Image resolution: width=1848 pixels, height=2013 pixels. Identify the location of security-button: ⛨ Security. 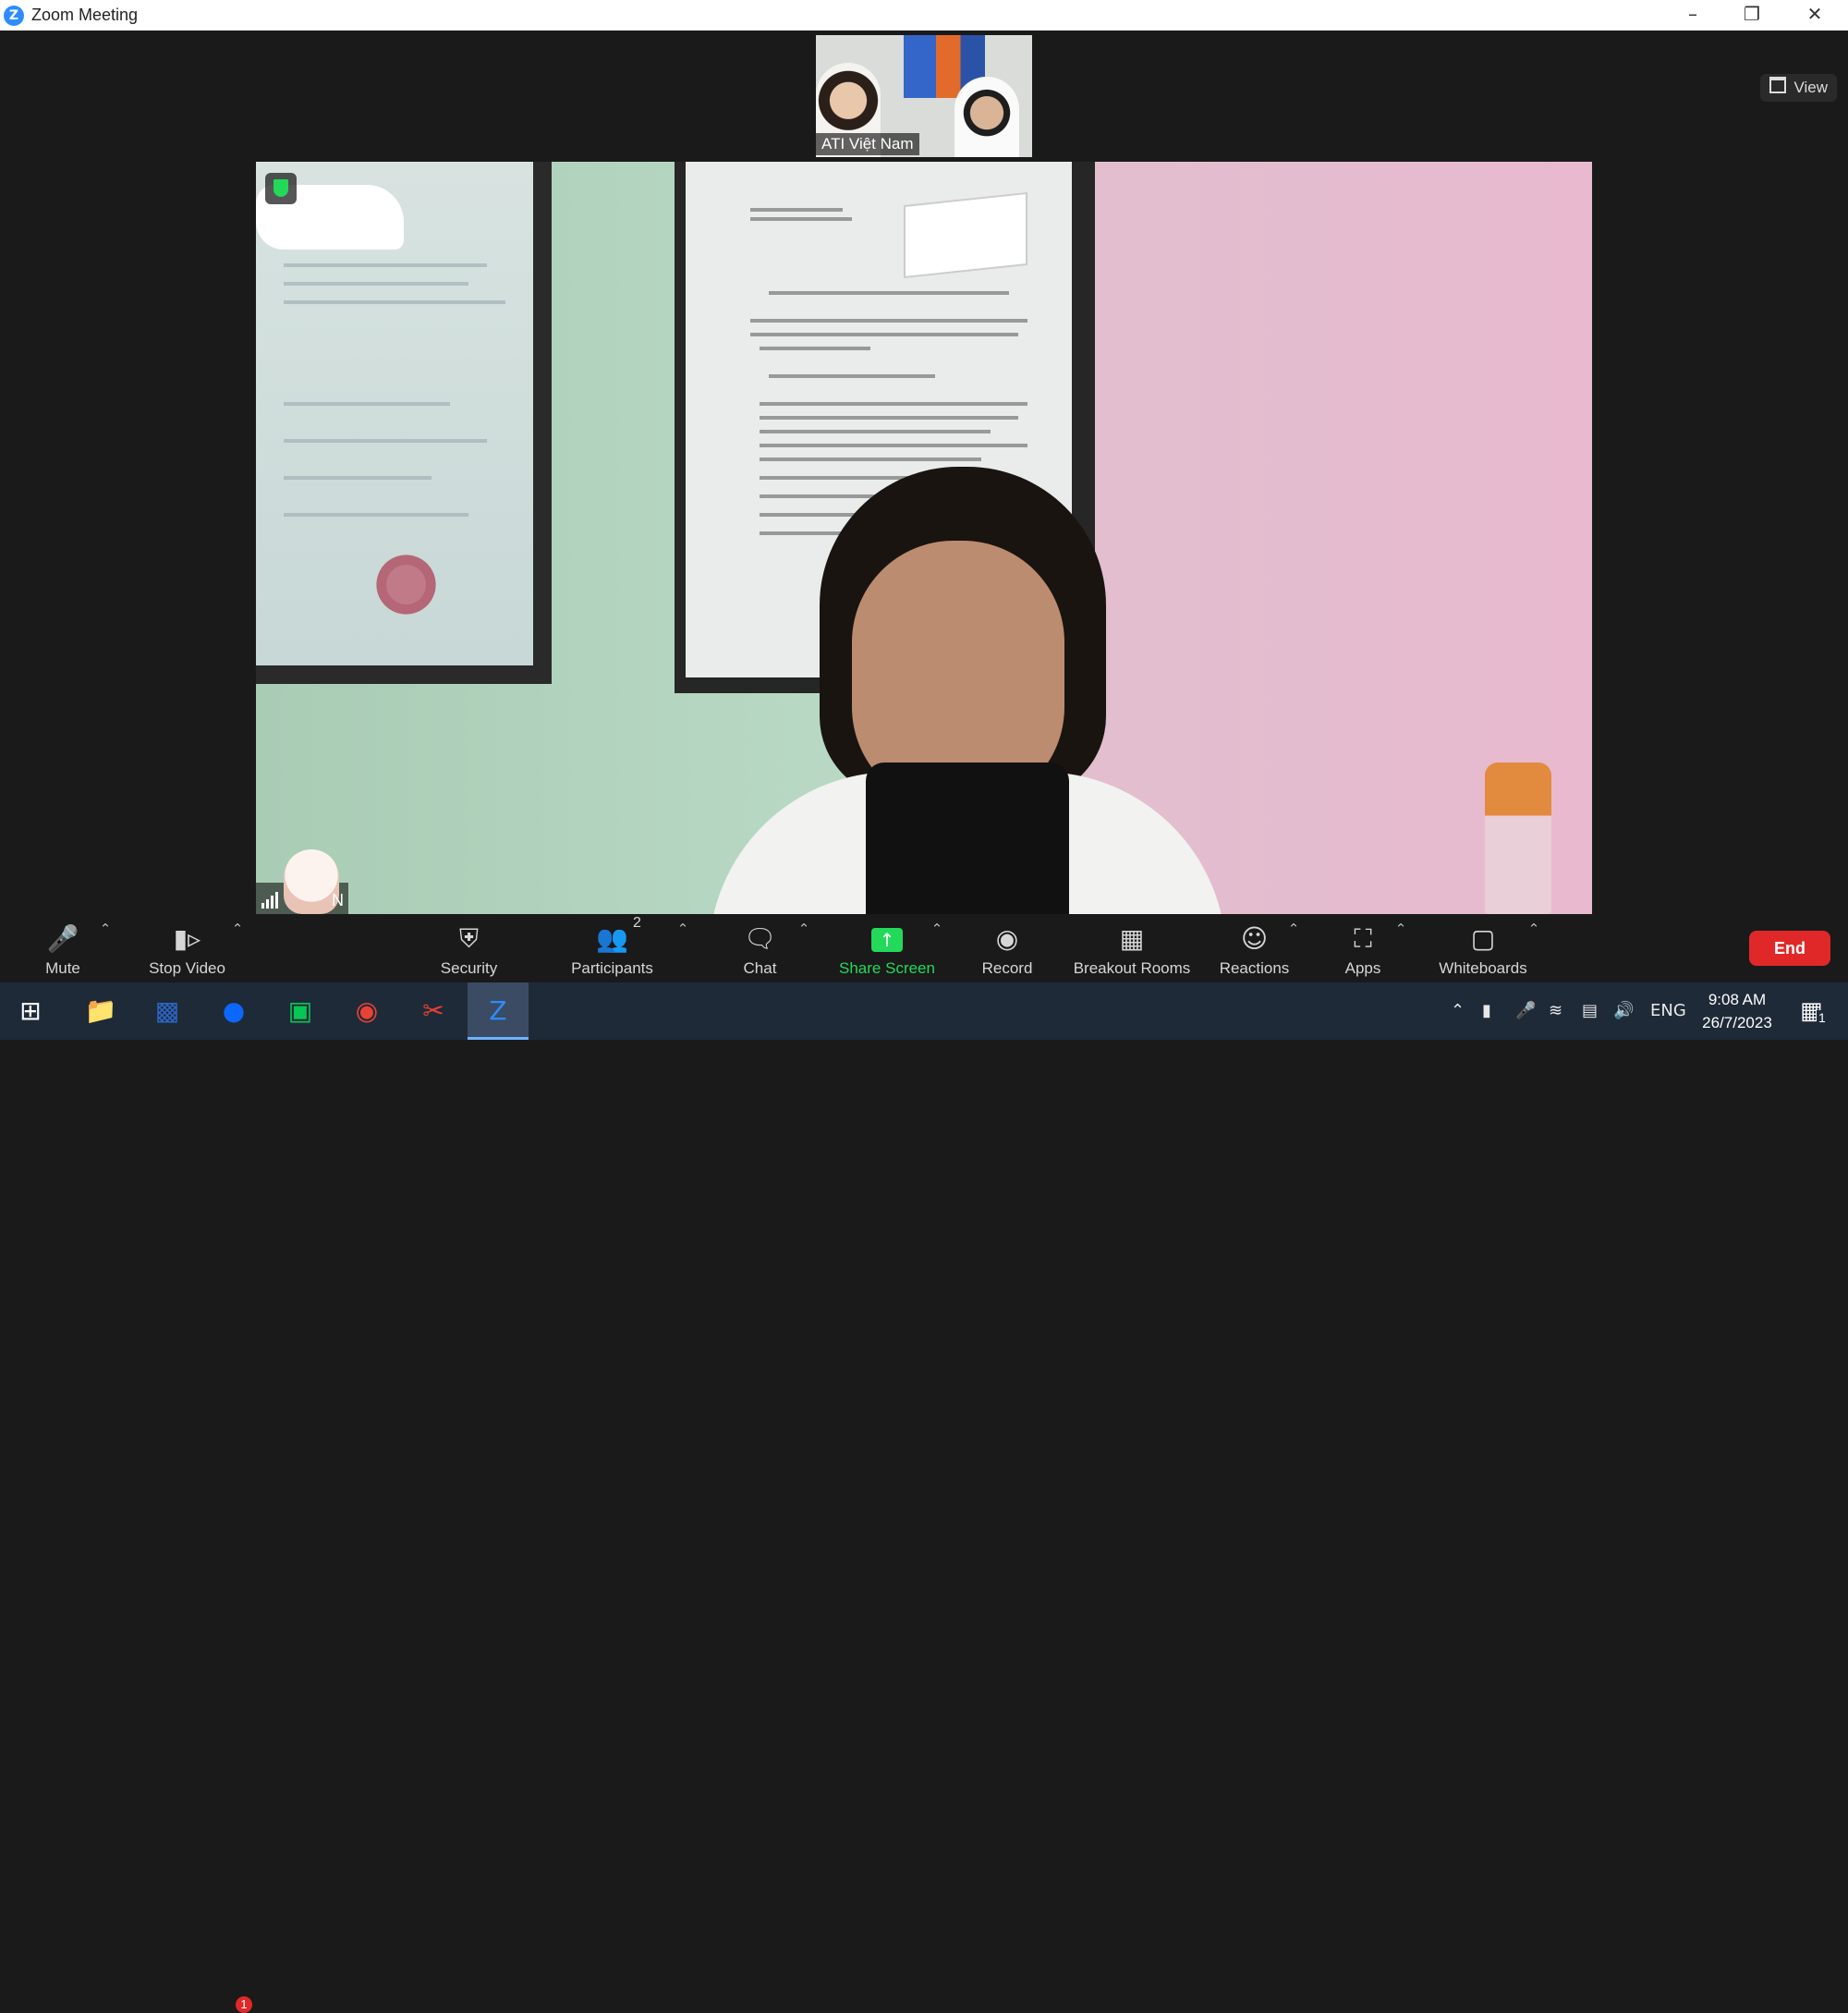
(469, 948).